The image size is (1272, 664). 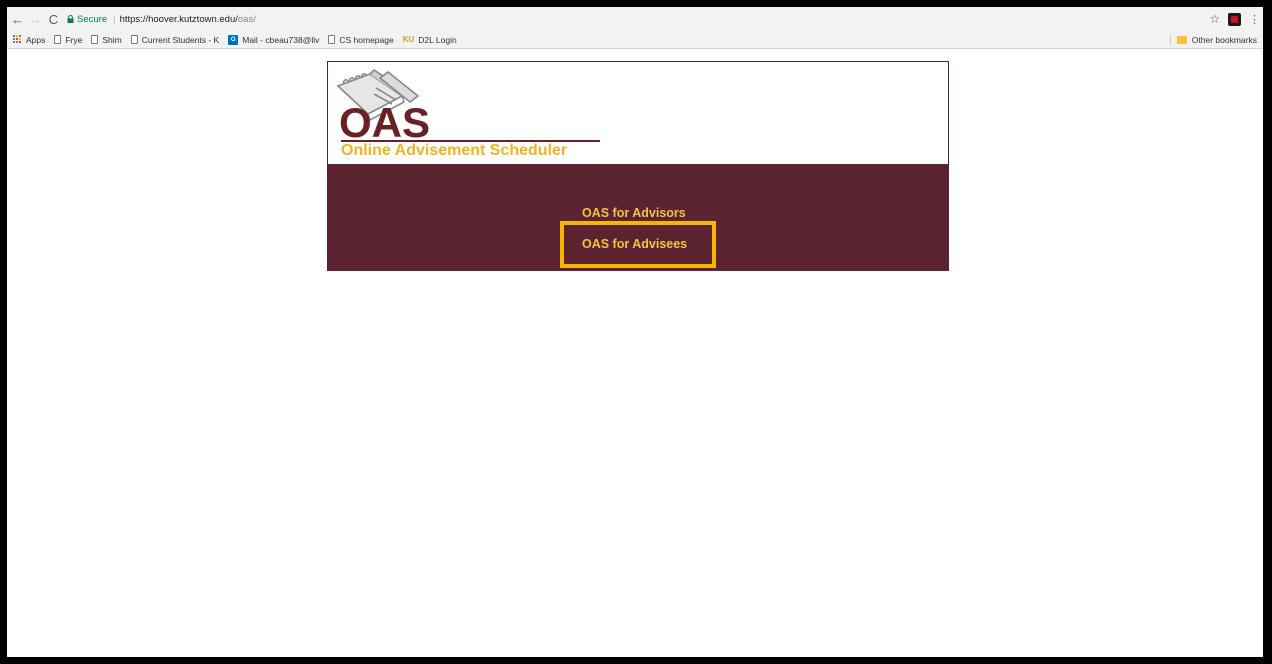 I want to click on bookmark-label: Shim, so click(x=112, y=39).